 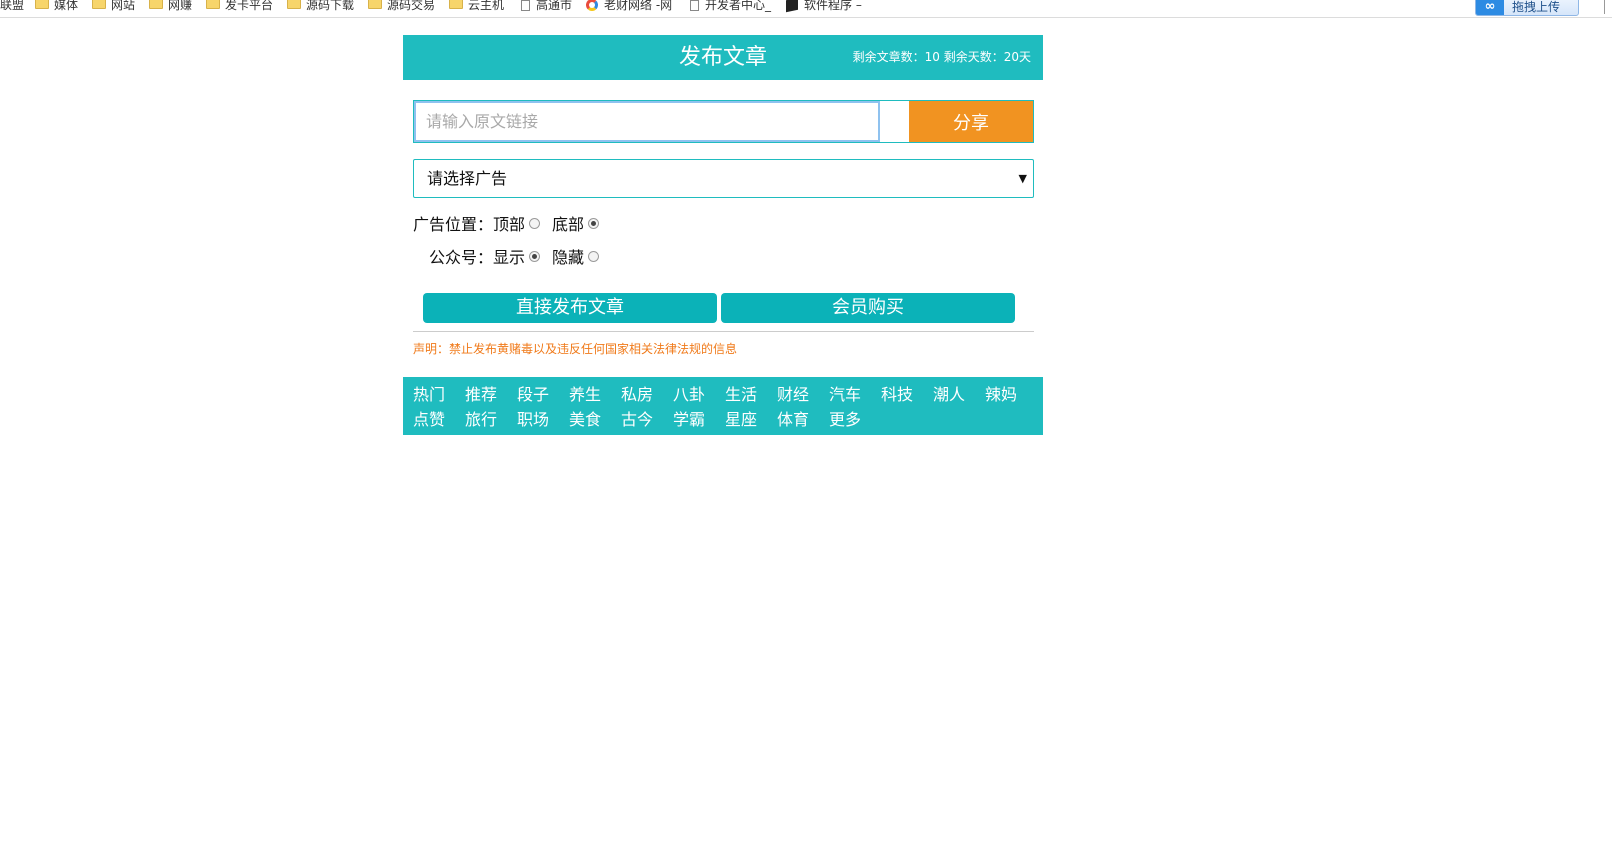 I want to click on ad-select-value: 请选择广告, so click(x=467, y=178).